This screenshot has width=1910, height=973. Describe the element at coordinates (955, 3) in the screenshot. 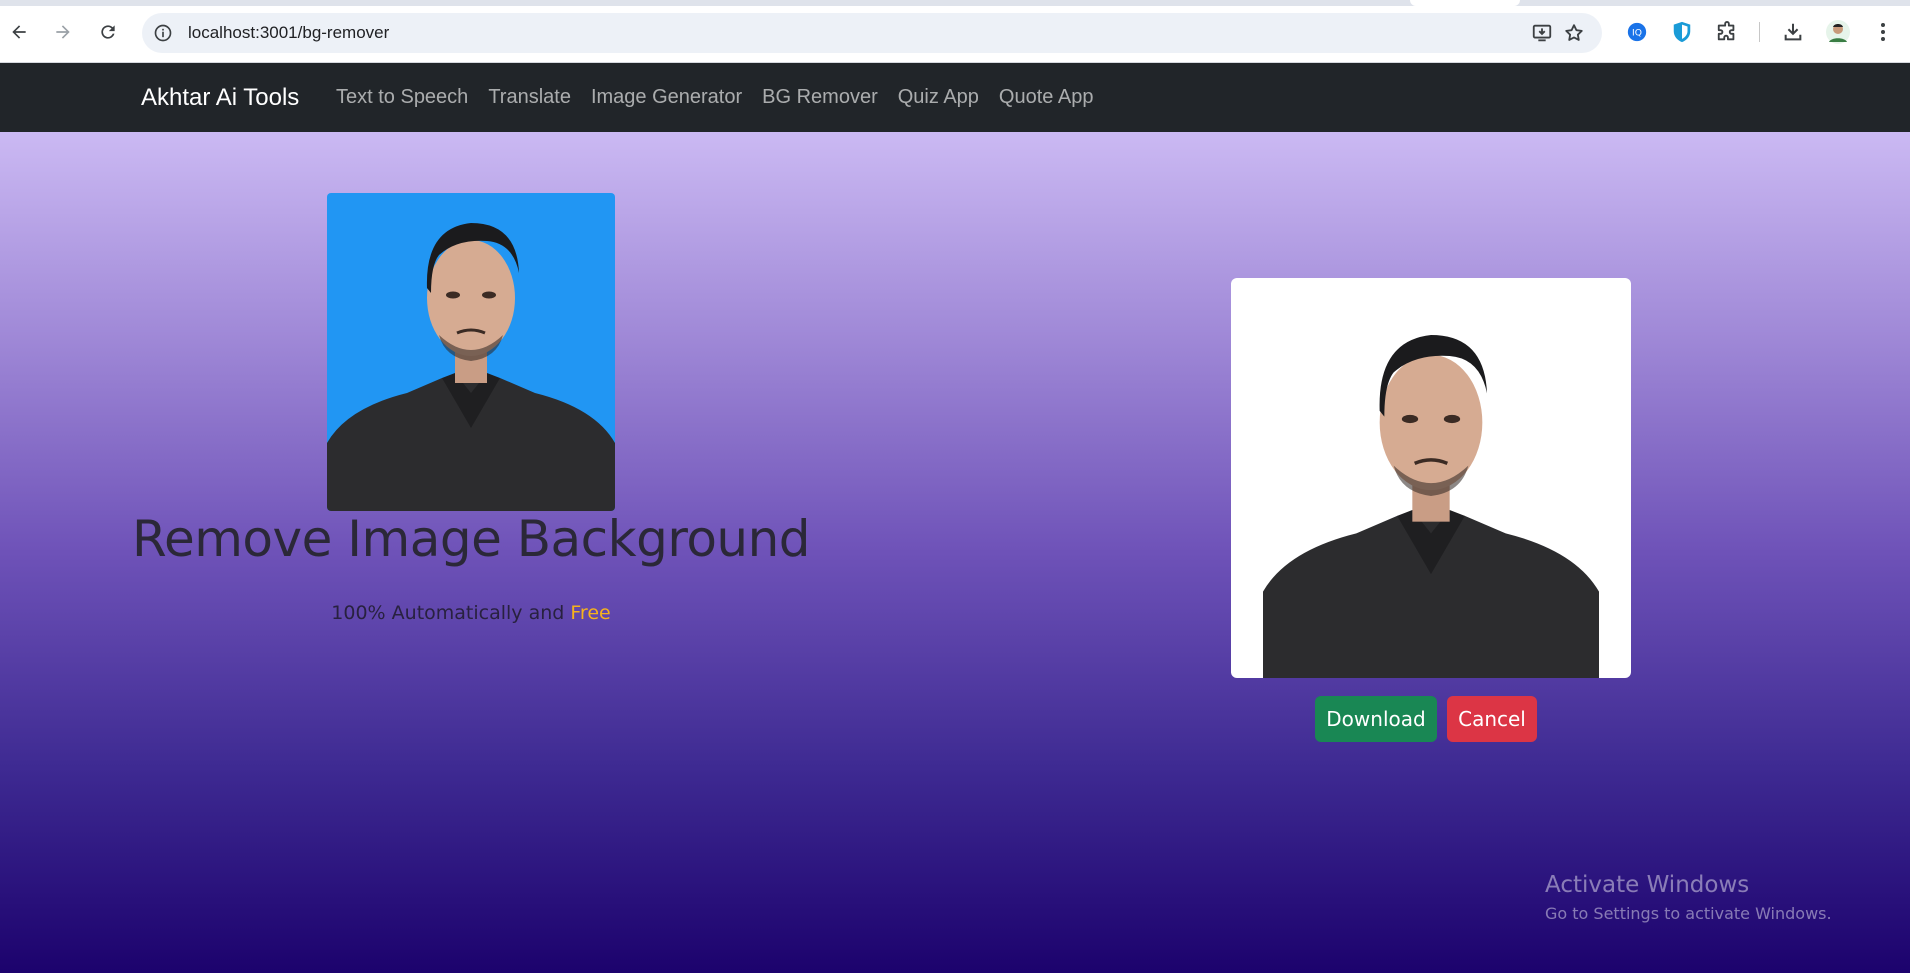

I see `tab-strip` at that location.